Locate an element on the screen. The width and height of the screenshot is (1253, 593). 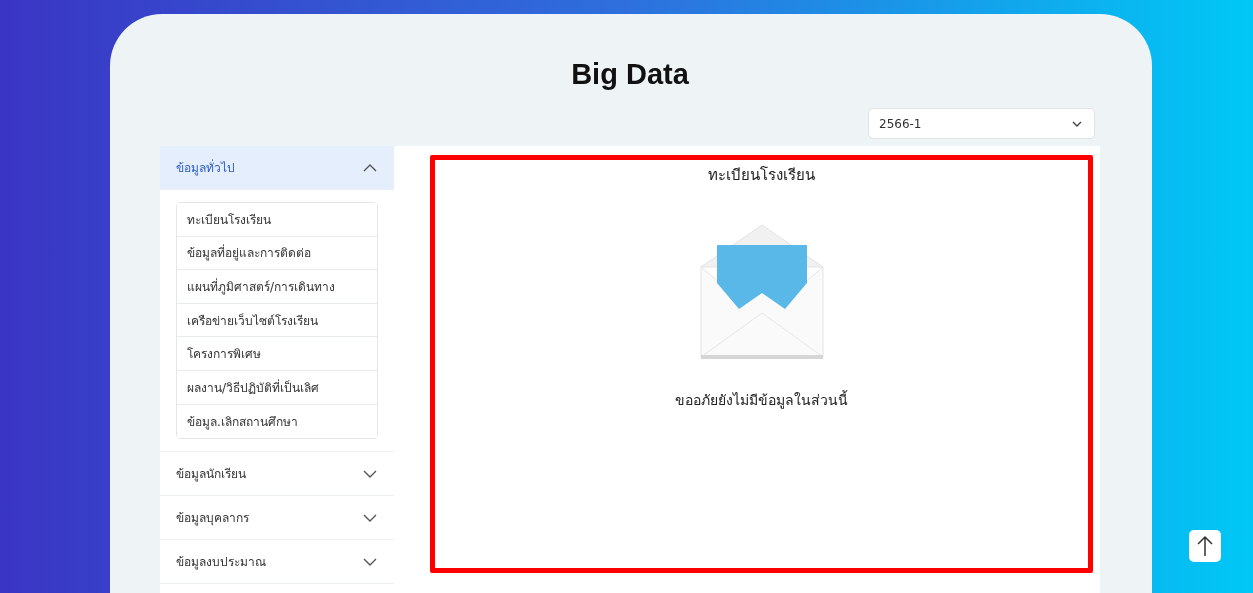
arrow-up-icon is located at coordinates (1205, 546).